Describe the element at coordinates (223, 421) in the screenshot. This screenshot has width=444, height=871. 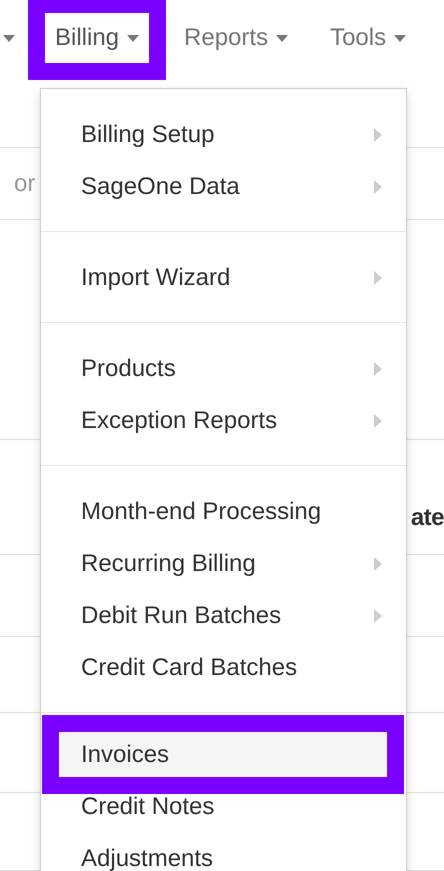
I see `menu-item: Exception Reports` at that location.